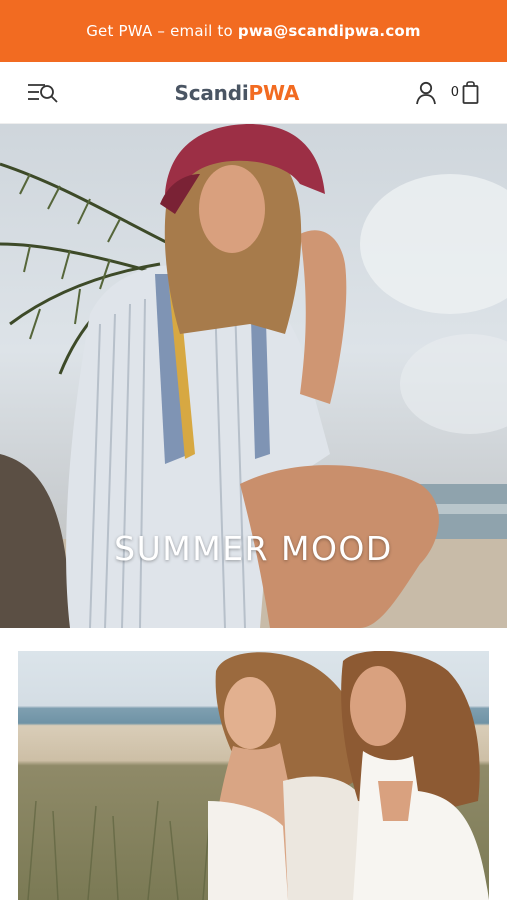  What do you see at coordinates (470, 92) in the screenshot?
I see `cart-icon` at bounding box center [470, 92].